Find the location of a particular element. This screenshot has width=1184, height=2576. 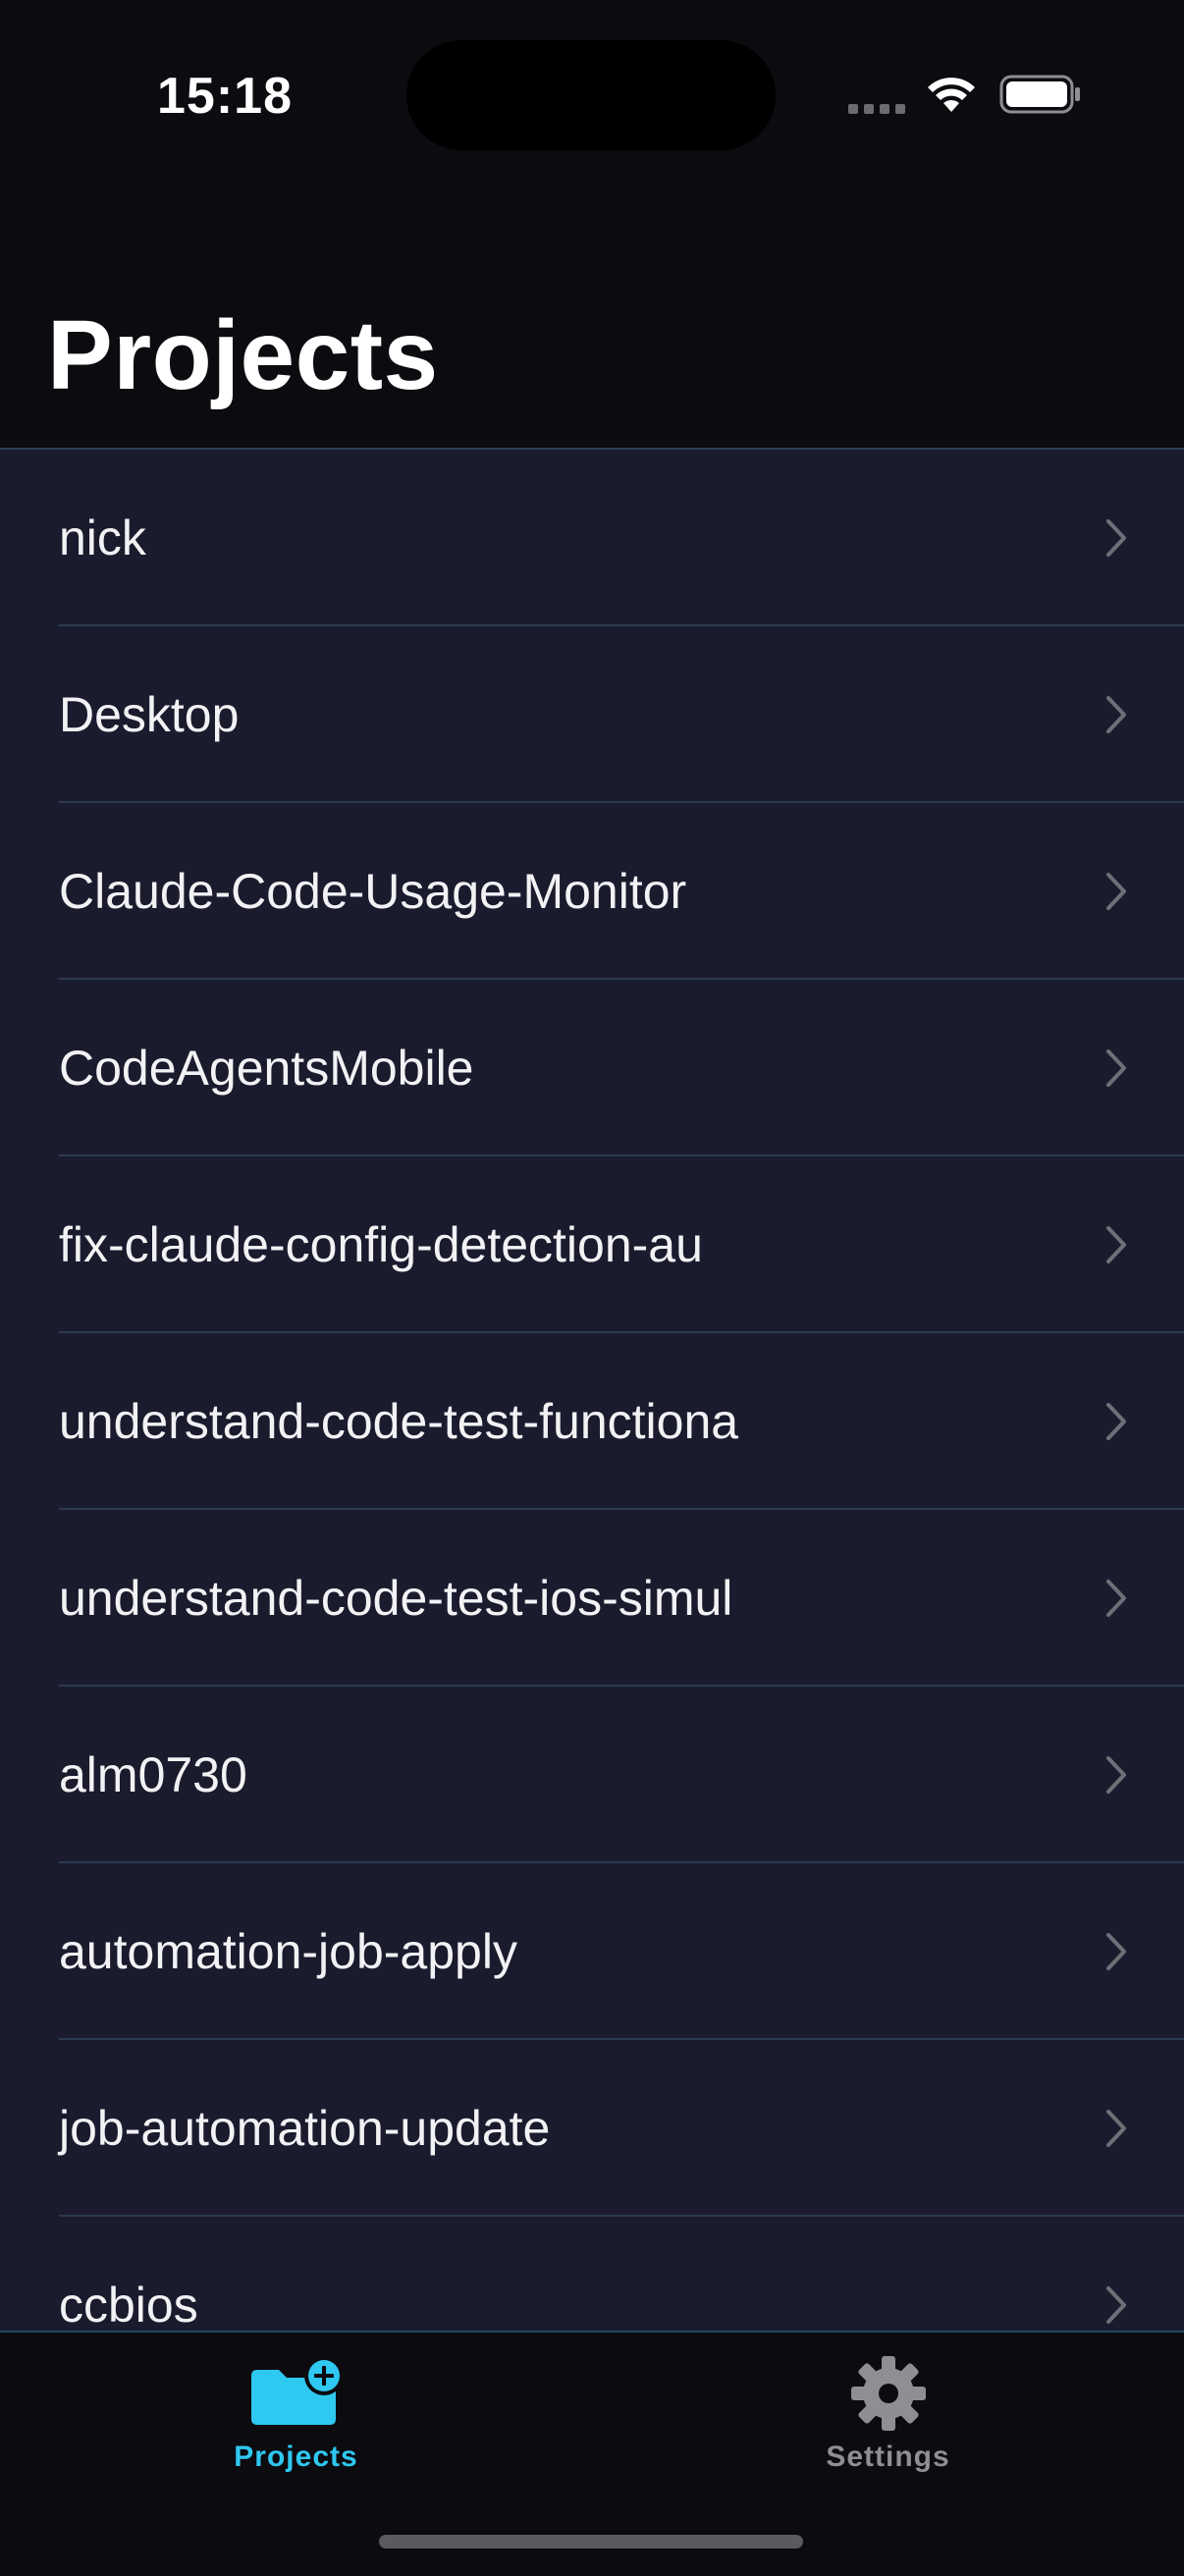

list-item: Desktop is located at coordinates (592, 714).